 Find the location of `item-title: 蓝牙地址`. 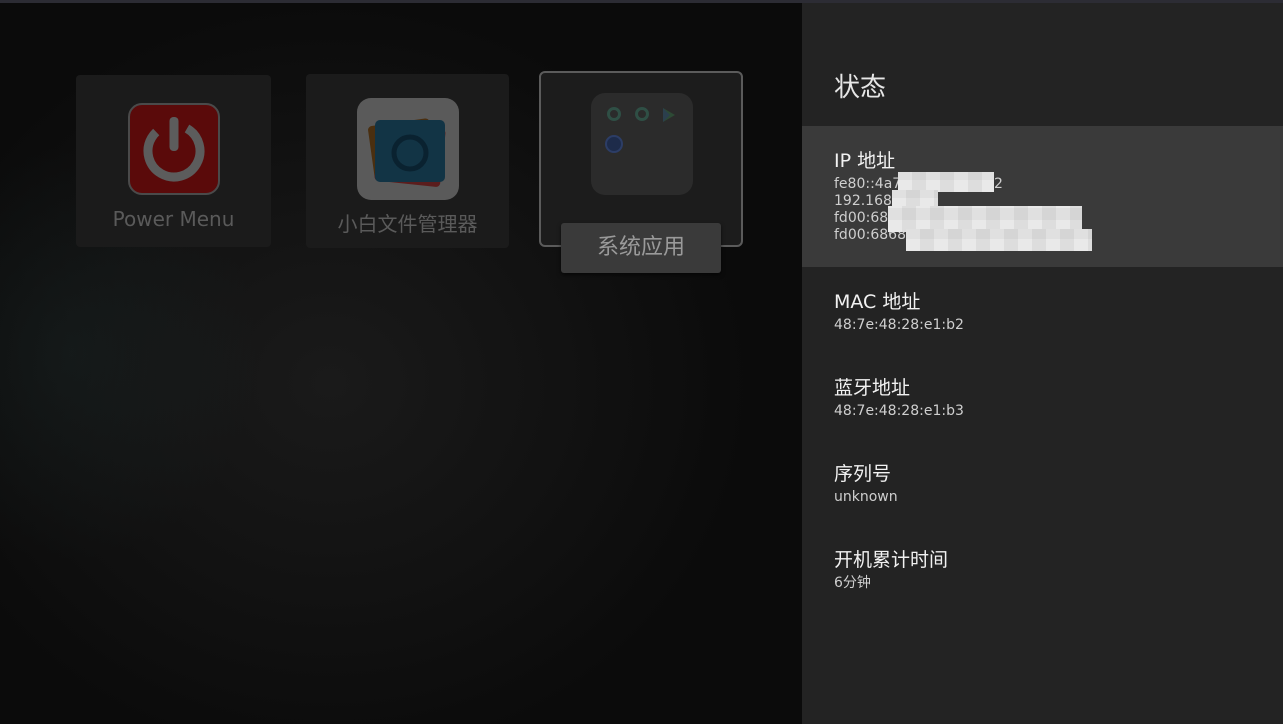

item-title: 蓝牙地址 is located at coordinates (872, 388).